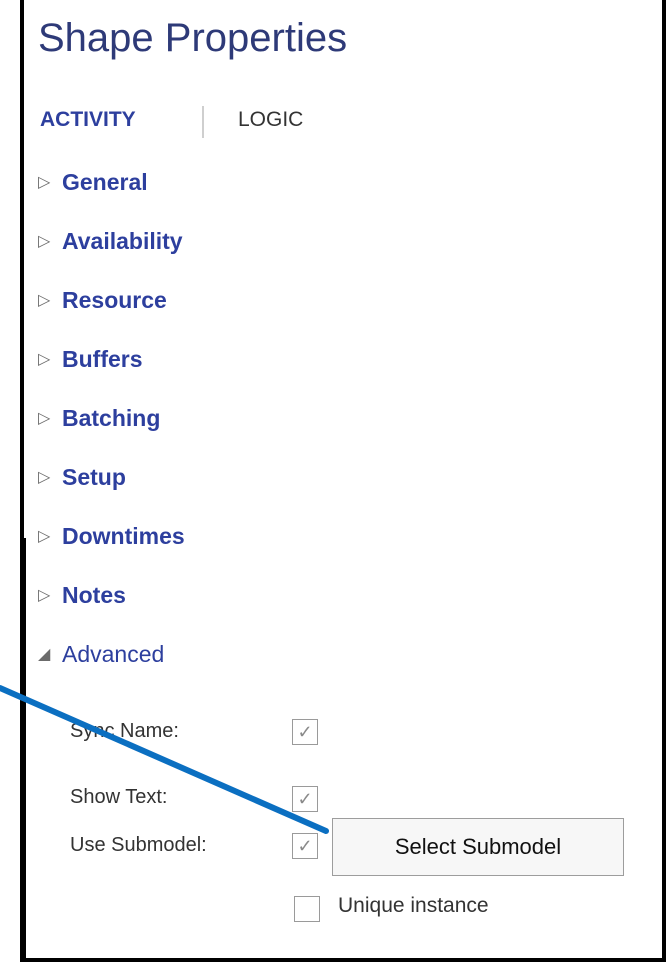 This screenshot has width=672, height=966. I want to click on collapse-arrow-icon: ◢, so click(44, 654).